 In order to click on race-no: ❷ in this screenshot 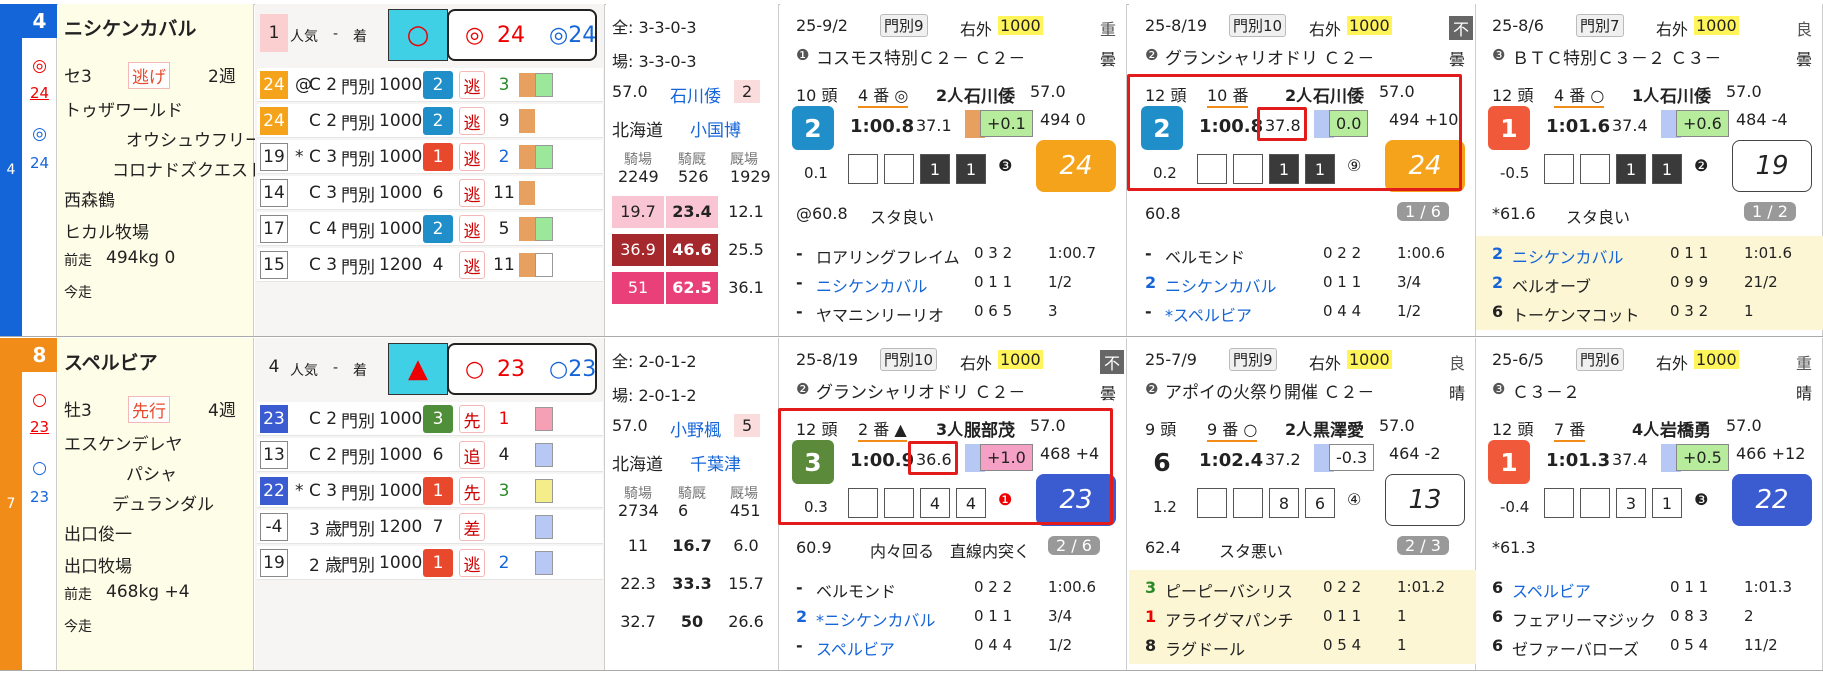, I will do `click(1152, 55)`.